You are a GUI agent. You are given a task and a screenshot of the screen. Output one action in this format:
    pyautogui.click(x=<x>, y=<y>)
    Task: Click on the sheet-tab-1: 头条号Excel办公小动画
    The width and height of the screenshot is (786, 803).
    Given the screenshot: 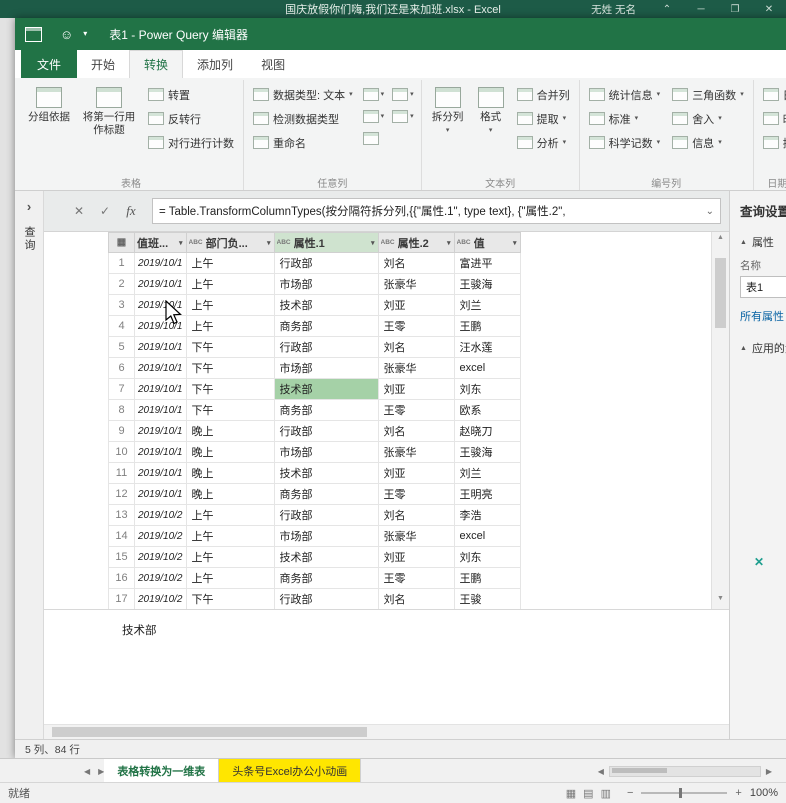 What is the action you would take?
    pyautogui.click(x=290, y=771)
    